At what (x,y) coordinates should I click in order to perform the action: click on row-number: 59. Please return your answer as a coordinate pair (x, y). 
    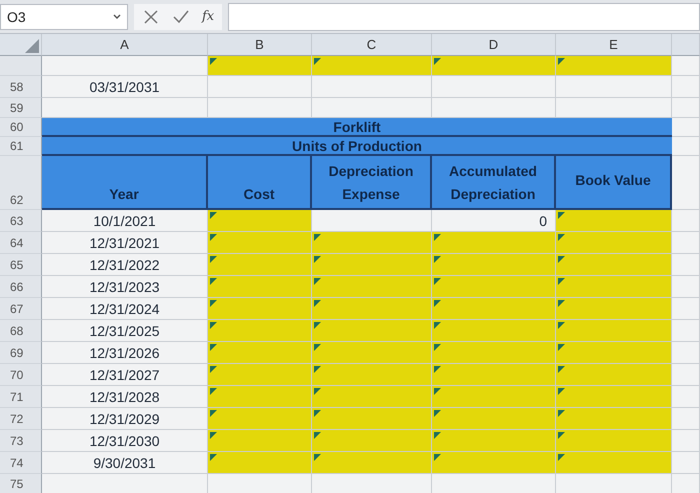
    Looking at the image, I should click on (21, 108).